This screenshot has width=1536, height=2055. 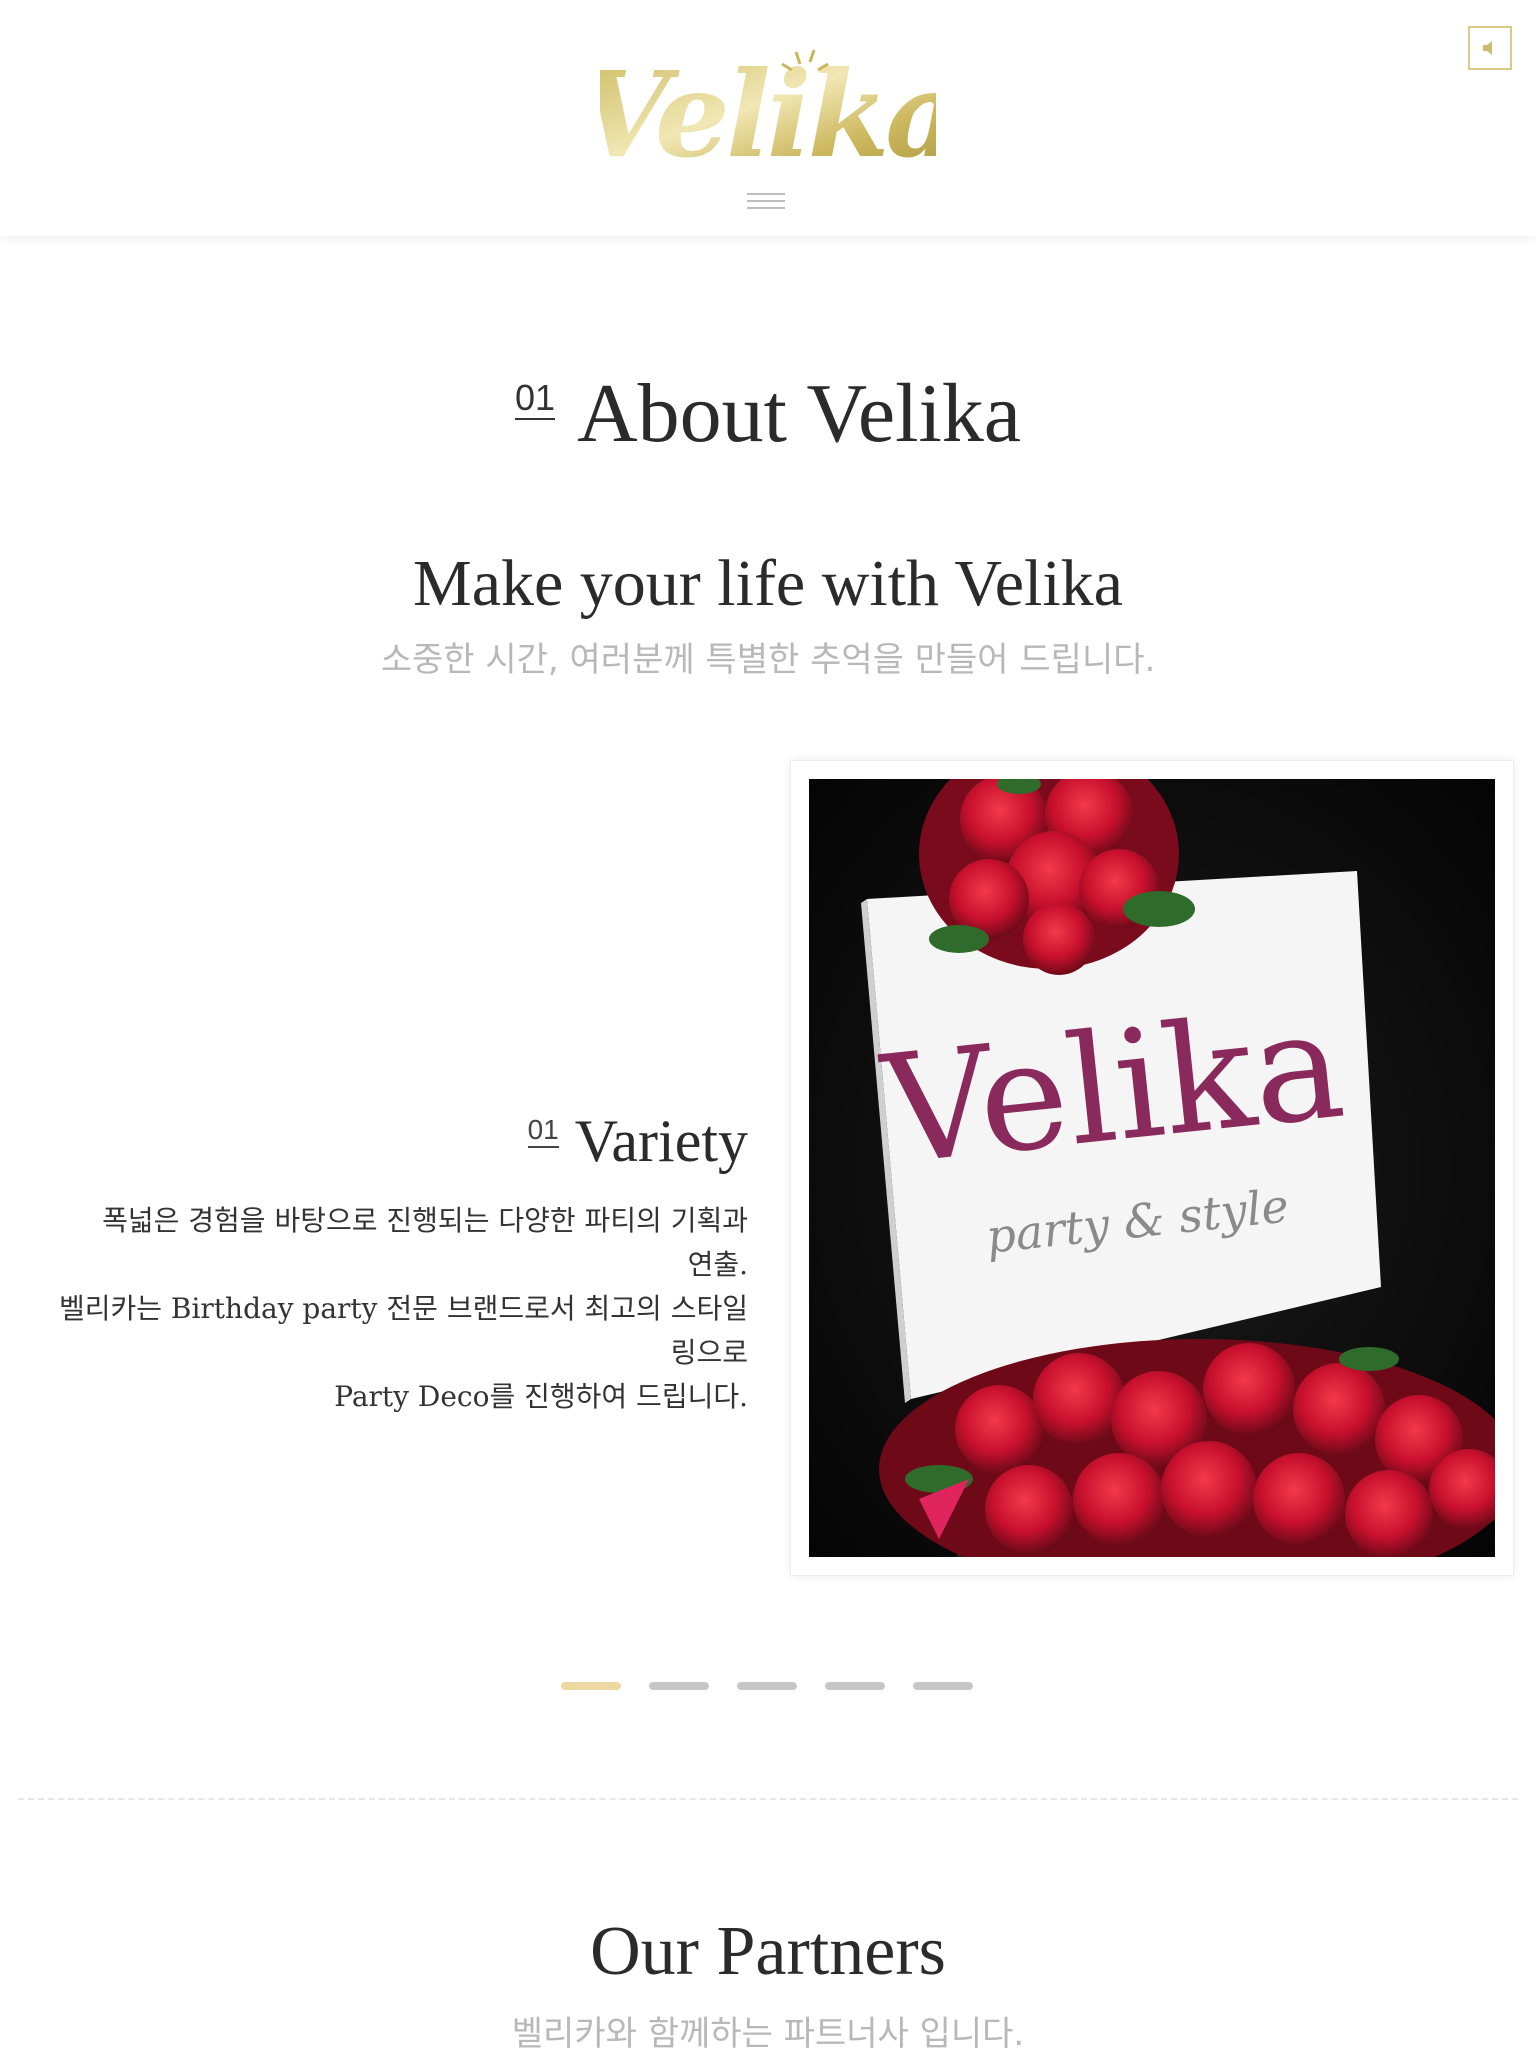 What do you see at coordinates (661, 1141) in the screenshot?
I see `feature-title: Variety` at bounding box center [661, 1141].